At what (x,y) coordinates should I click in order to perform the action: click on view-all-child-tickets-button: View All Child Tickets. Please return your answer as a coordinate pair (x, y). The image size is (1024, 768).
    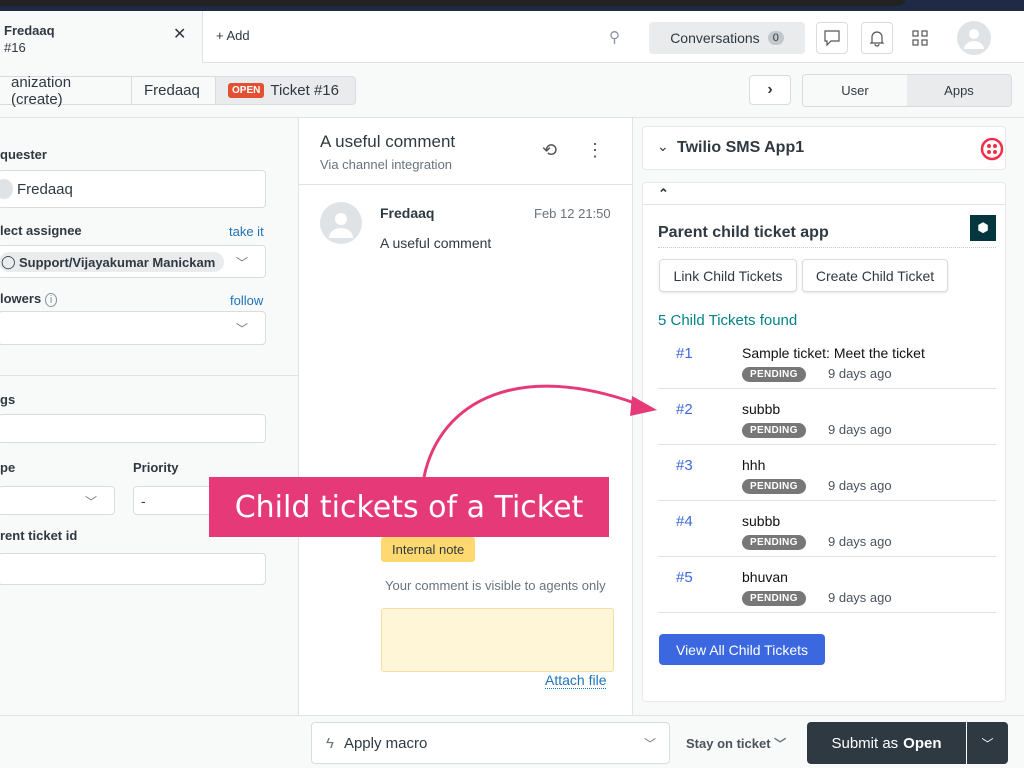
    Looking at the image, I should click on (742, 649).